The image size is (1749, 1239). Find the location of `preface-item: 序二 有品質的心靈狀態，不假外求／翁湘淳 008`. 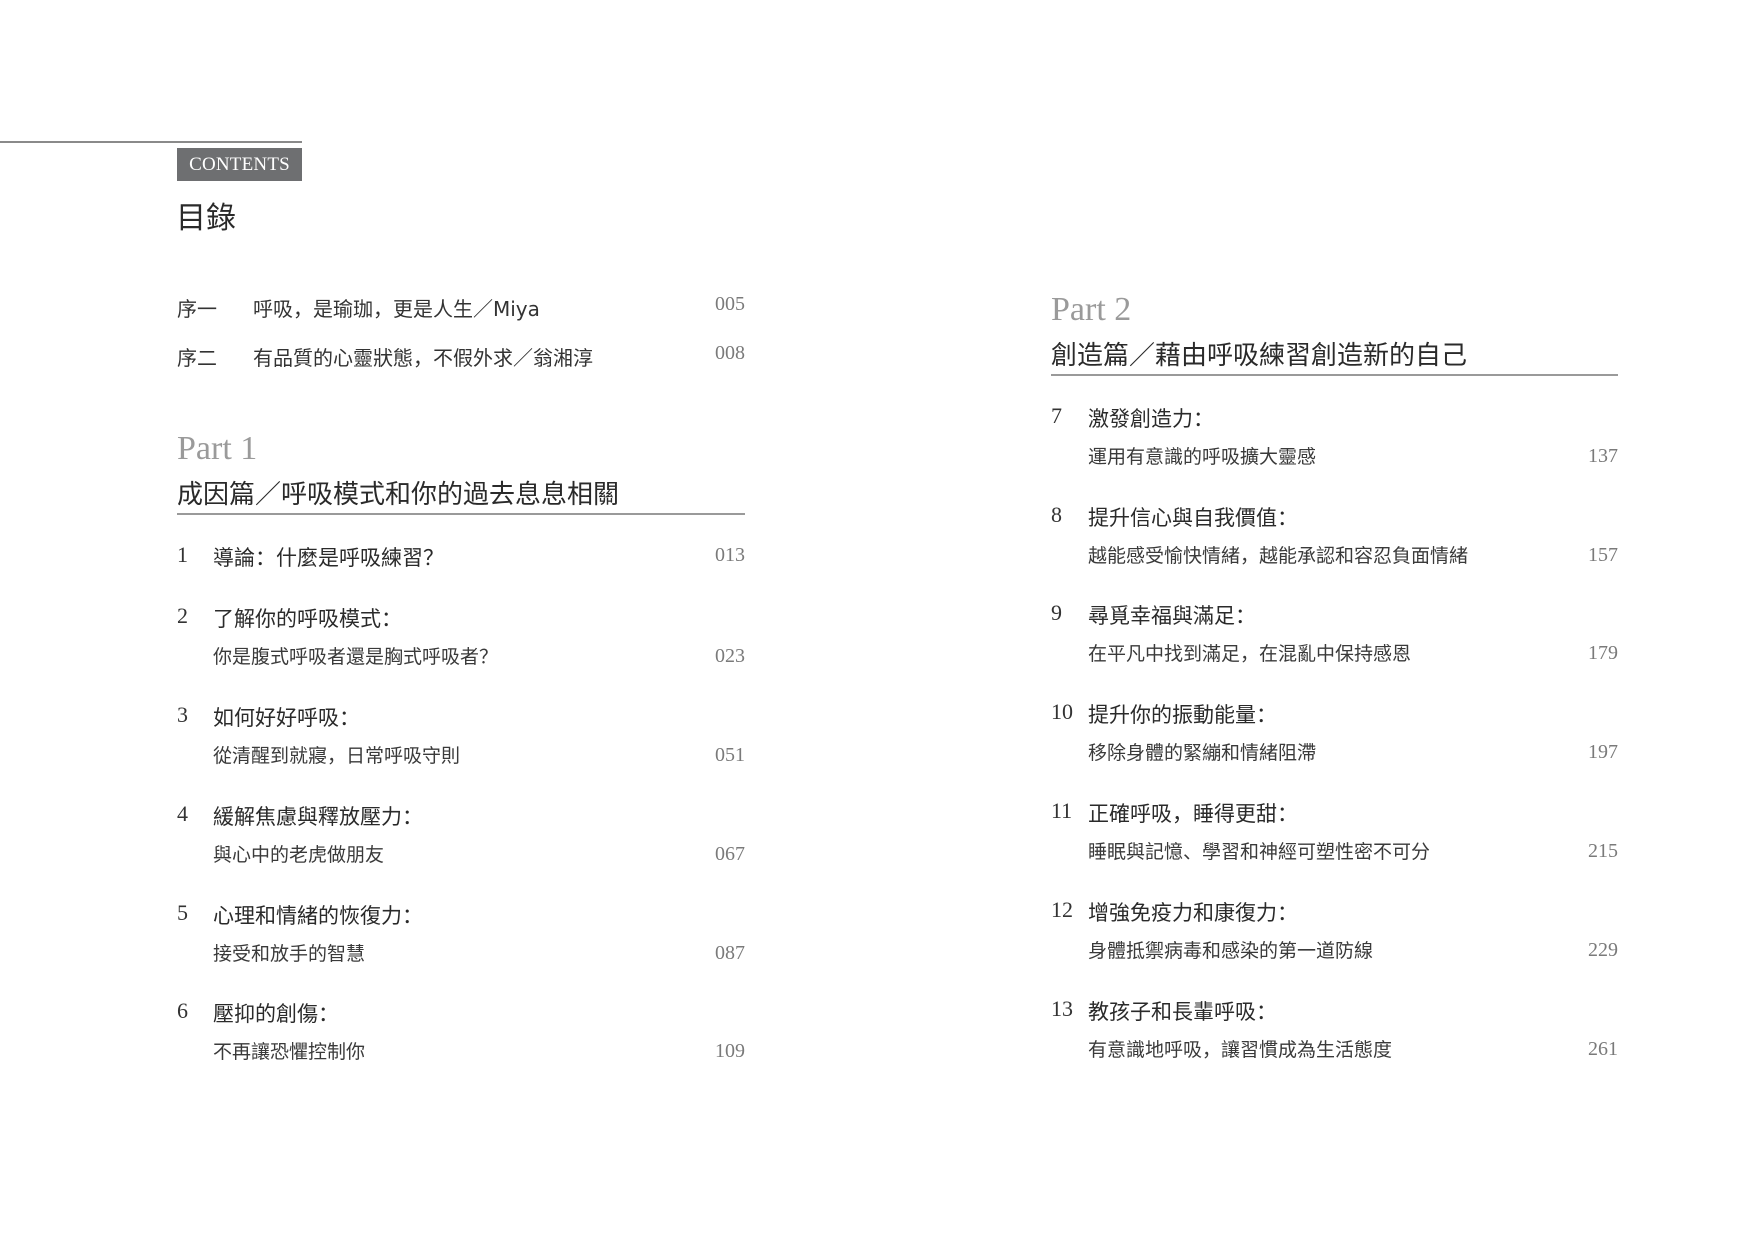

preface-item: 序二 有品質的心靈狀態，不假外求／翁湘淳 008 is located at coordinates (461, 357).